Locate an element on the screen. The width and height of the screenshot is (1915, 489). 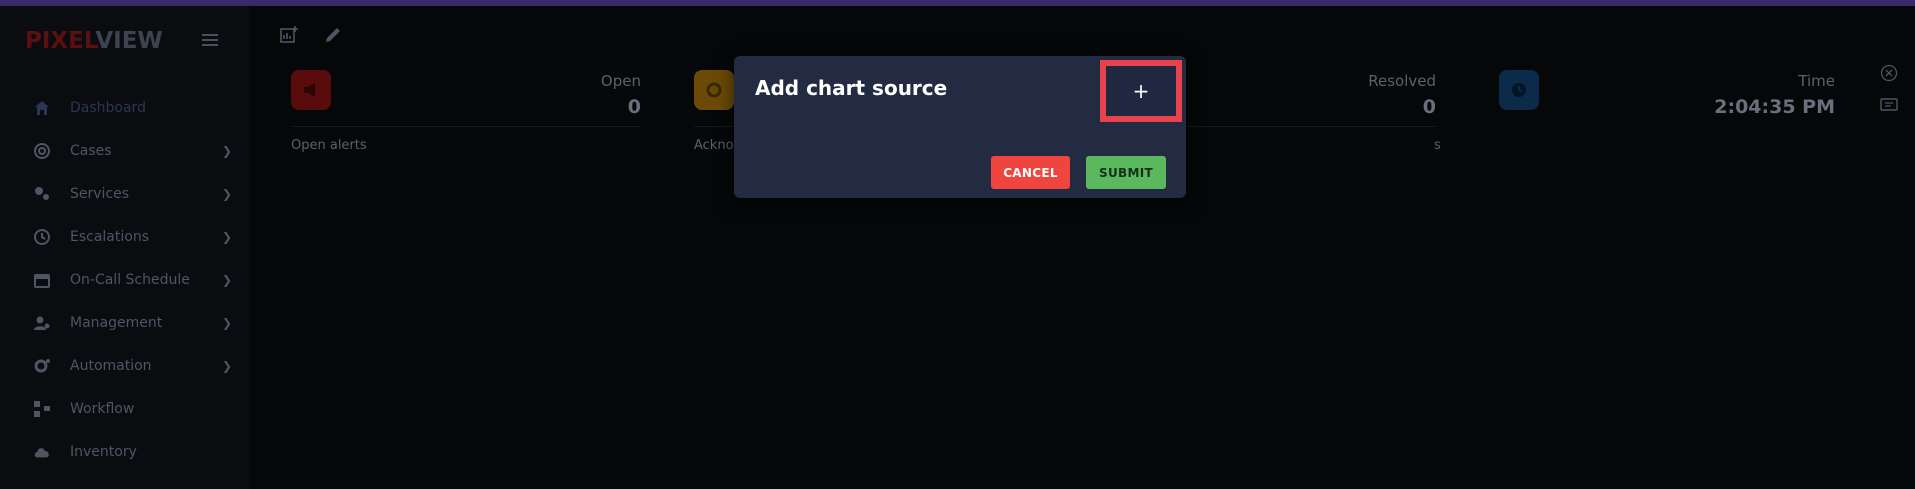
card-value: 2:04:35 PM is located at coordinates (1774, 107).